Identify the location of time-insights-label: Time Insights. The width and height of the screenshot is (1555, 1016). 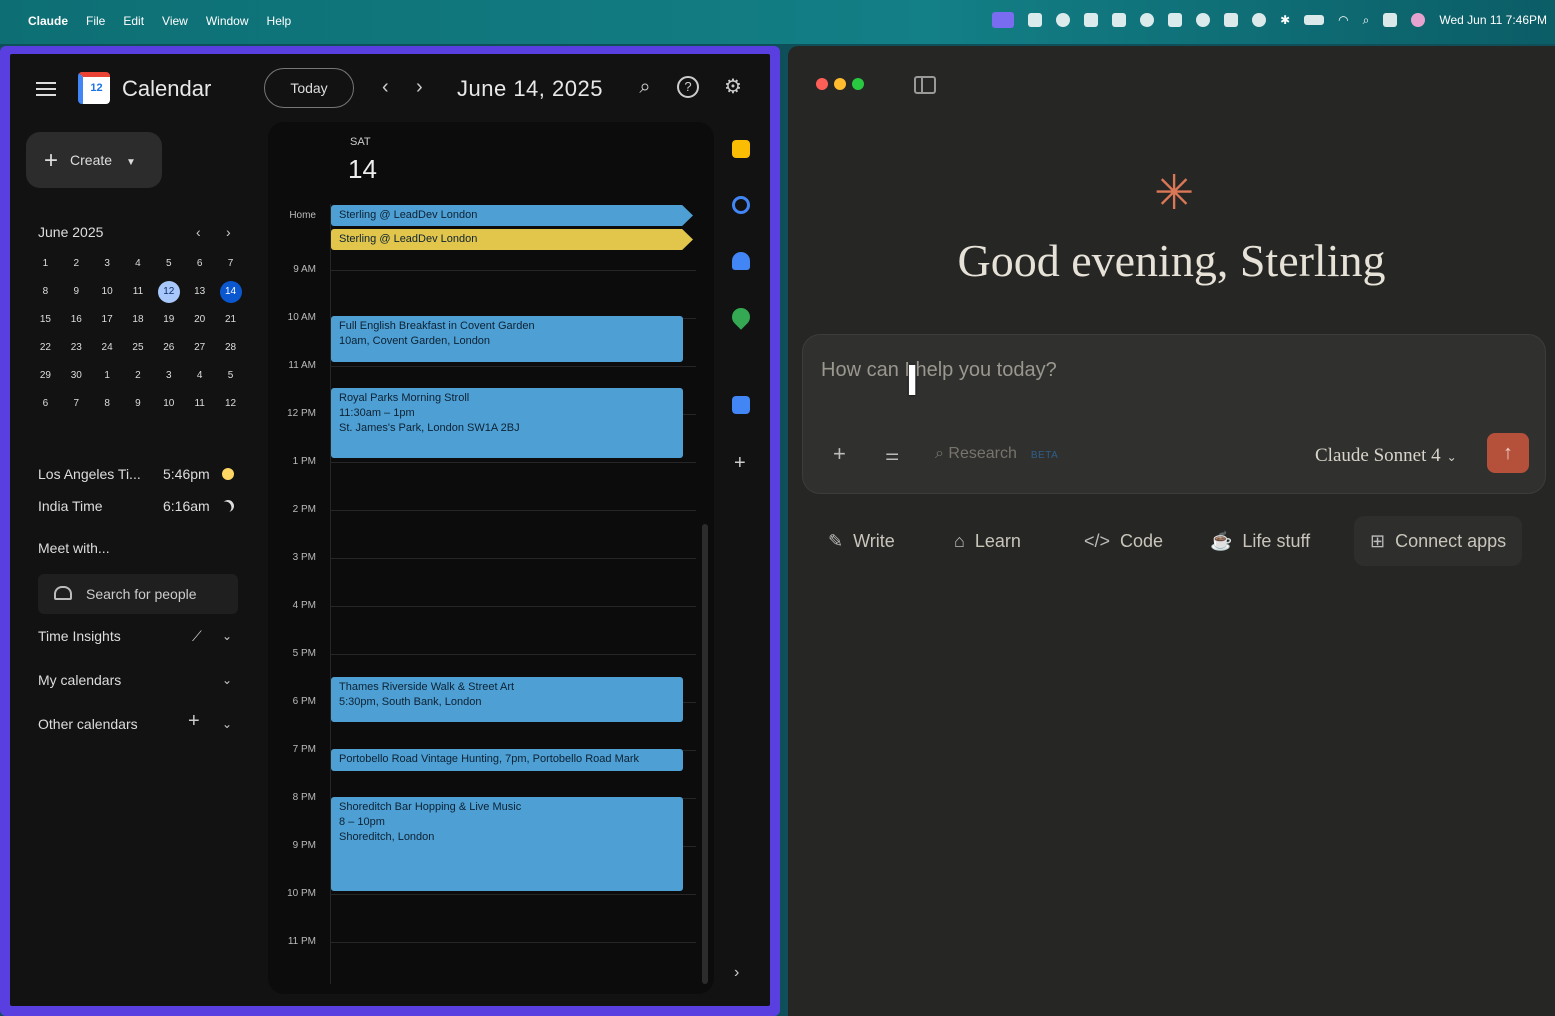
(79, 636).